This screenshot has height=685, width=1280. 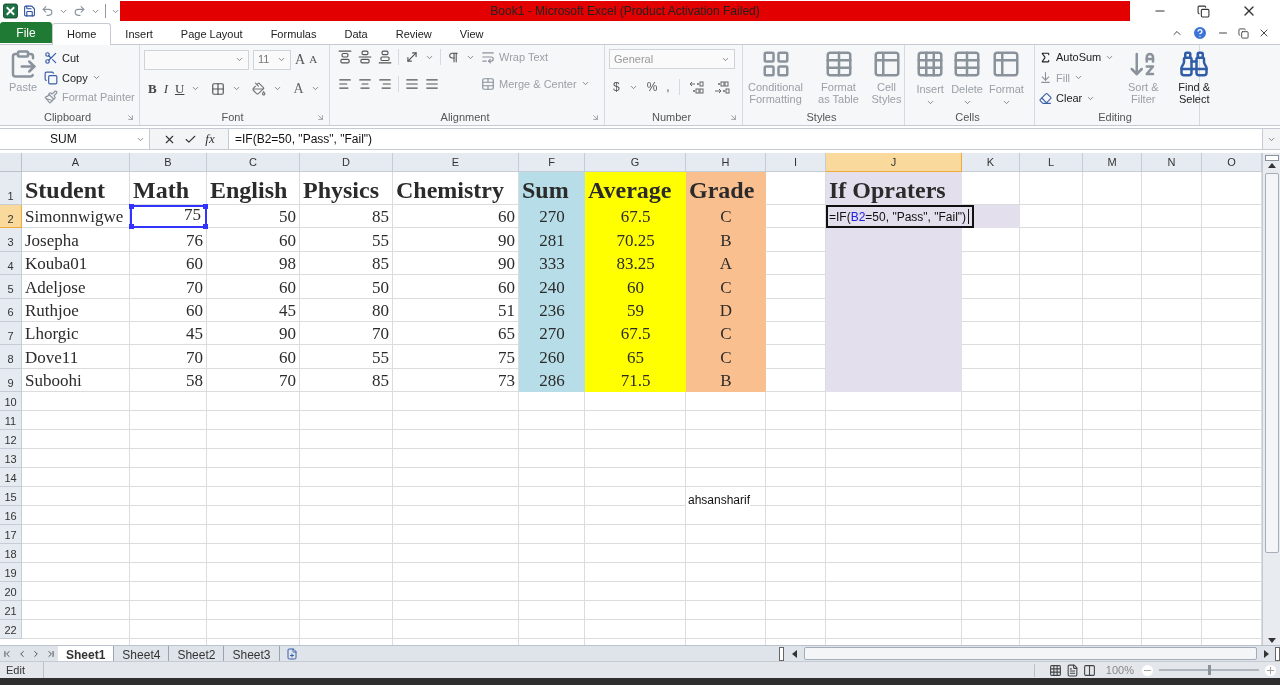 What do you see at coordinates (210, 139) in the screenshot?
I see `insert-function-button: fx` at bounding box center [210, 139].